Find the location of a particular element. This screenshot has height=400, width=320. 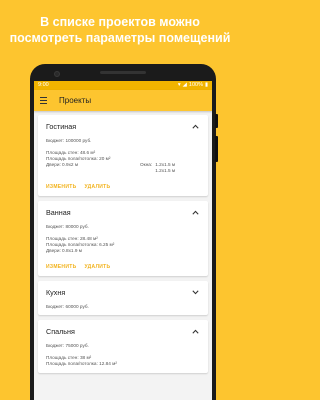

menu-icon is located at coordinates (43, 100).